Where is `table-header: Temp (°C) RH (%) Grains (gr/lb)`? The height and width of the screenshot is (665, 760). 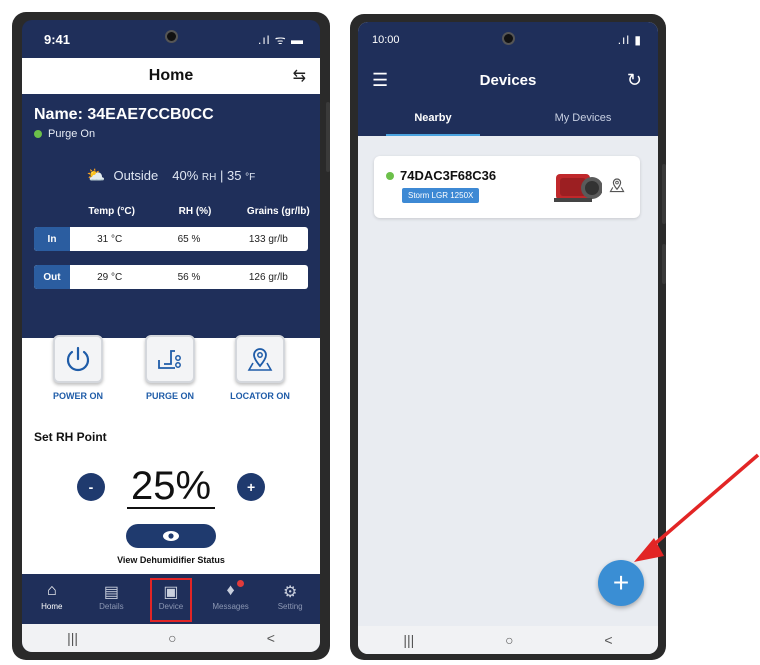 table-header: Temp (°C) RH (%) Grains (gr/lb) is located at coordinates (171, 211).